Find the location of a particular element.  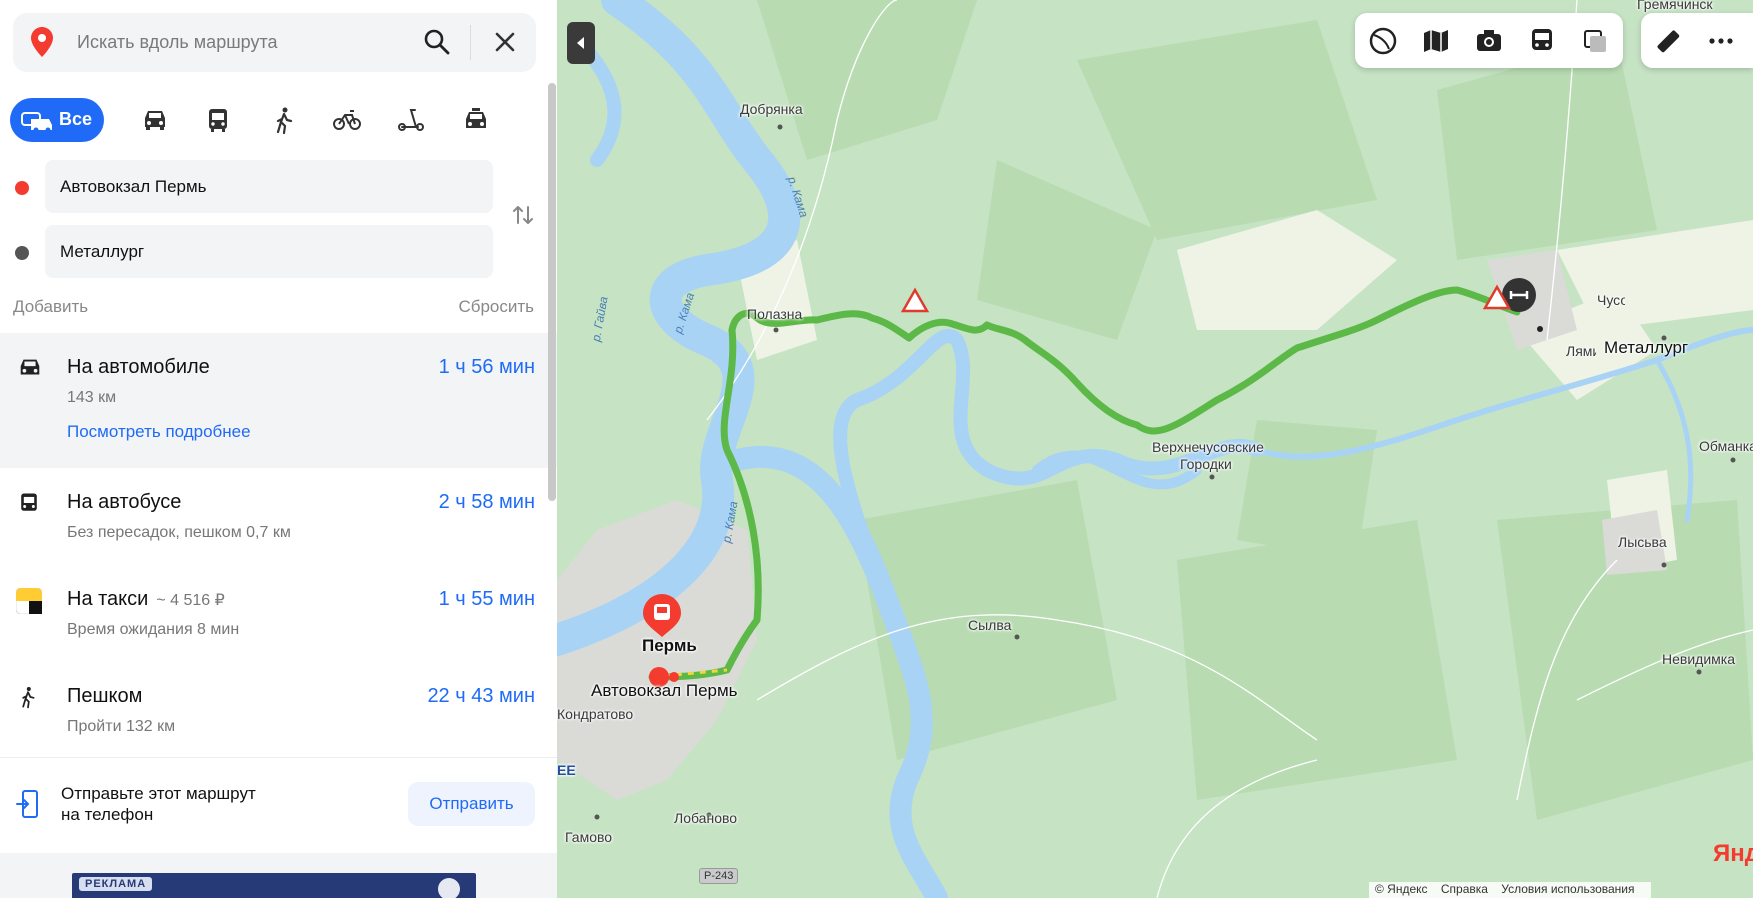

camera-icon is located at coordinates (1489, 41).